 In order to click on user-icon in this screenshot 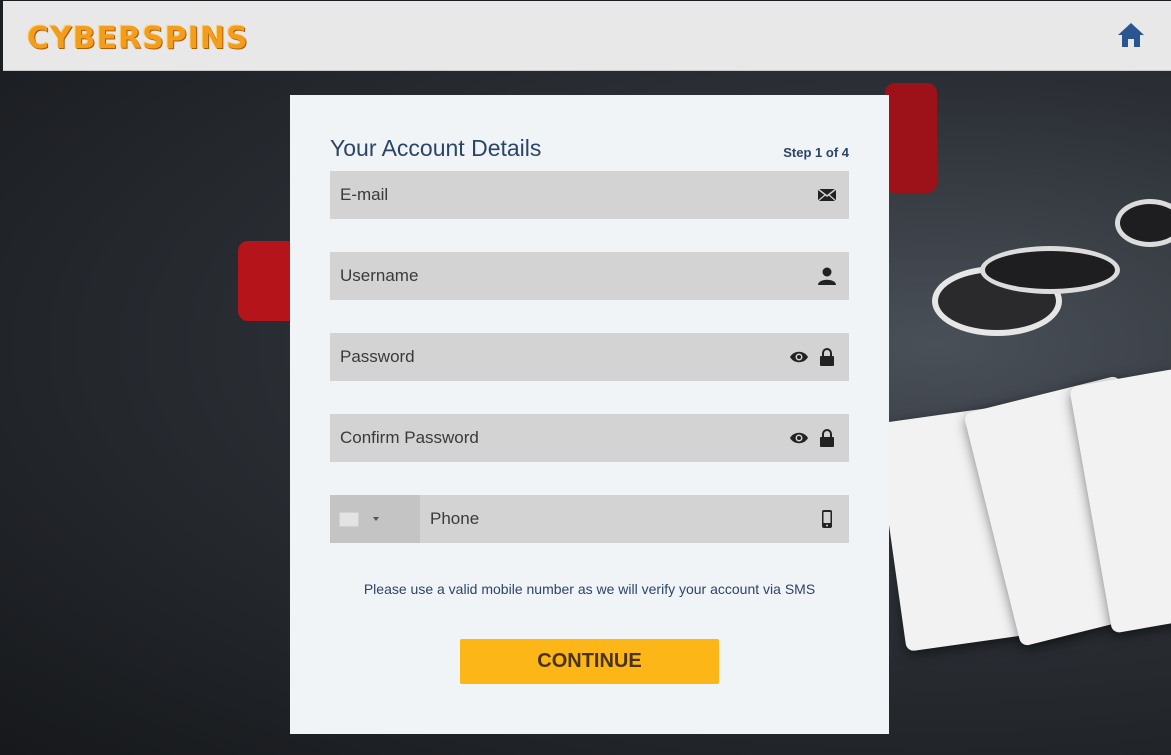, I will do `click(827, 276)`.